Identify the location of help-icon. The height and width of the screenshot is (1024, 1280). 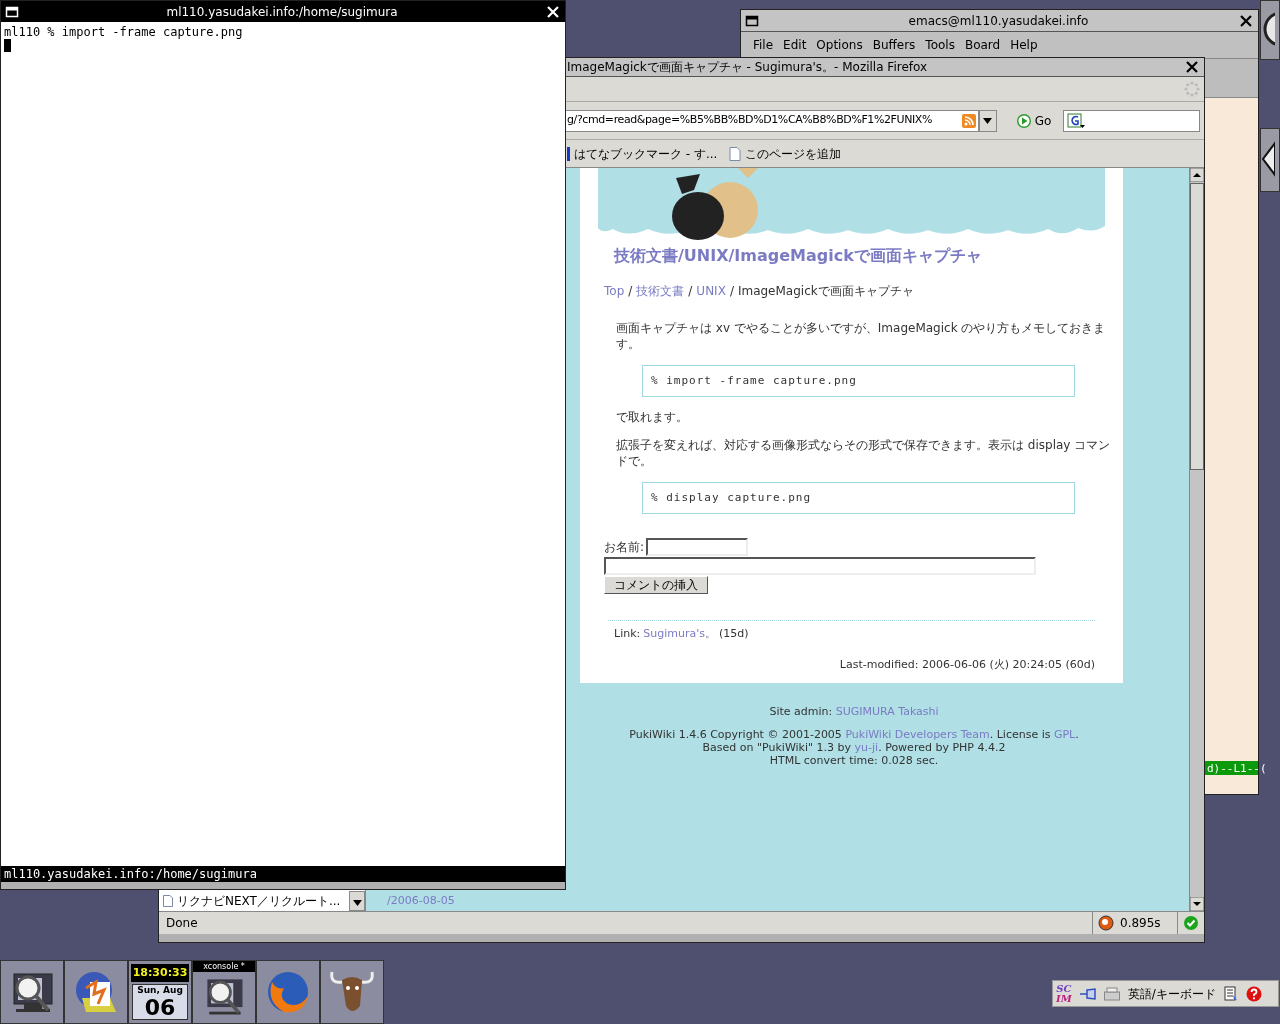
(1253, 993).